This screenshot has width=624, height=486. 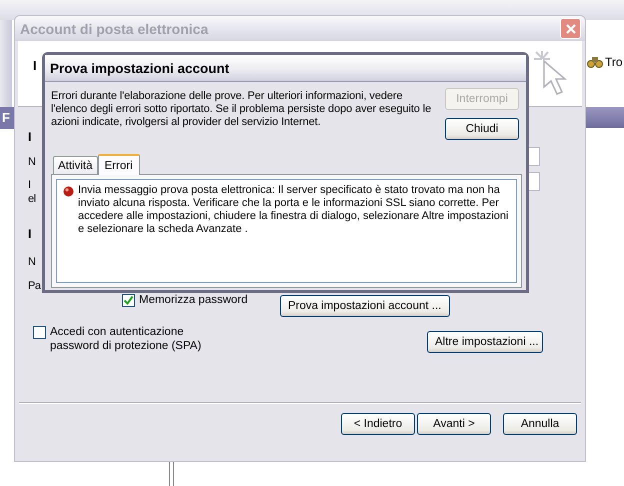 What do you see at coordinates (34, 286) in the screenshot?
I see `field-label: Pa` at bounding box center [34, 286].